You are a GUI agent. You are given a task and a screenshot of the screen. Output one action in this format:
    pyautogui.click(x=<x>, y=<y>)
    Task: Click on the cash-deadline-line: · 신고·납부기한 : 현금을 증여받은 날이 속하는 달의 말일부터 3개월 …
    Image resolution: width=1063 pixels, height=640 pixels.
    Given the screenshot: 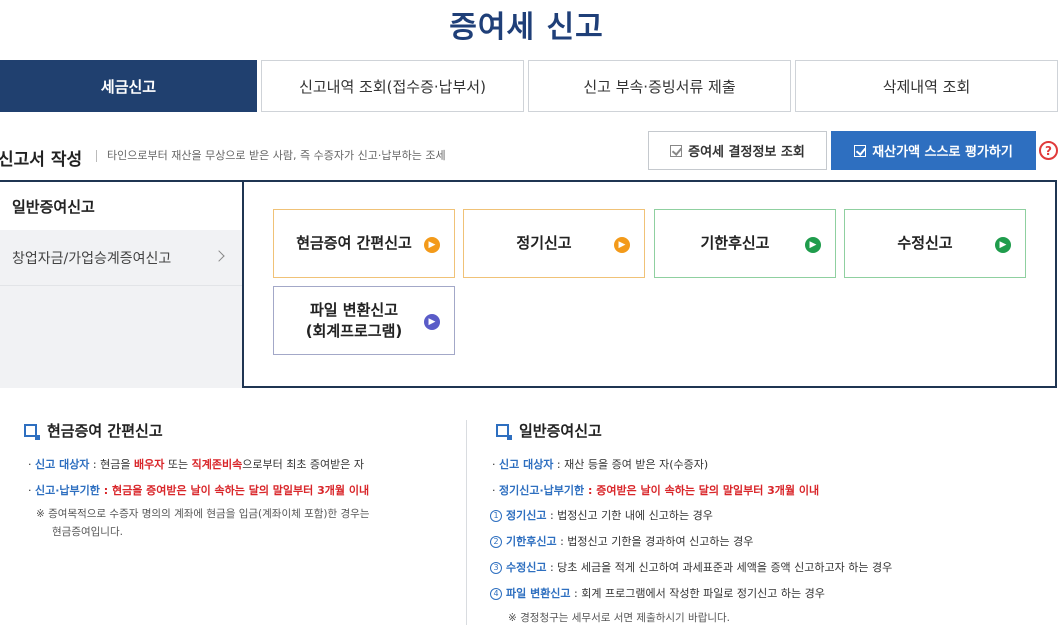 What is the action you would take?
    pyautogui.click(x=199, y=490)
    